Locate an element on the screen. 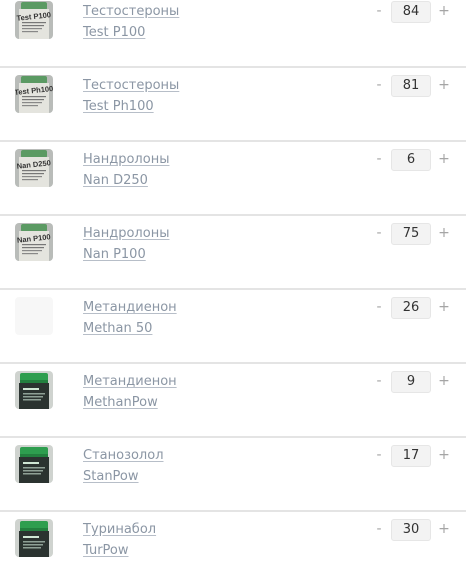 Image resolution: width=466 pixels, height=581 pixels. product-category-link: Станозолол is located at coordinates (123, 455).